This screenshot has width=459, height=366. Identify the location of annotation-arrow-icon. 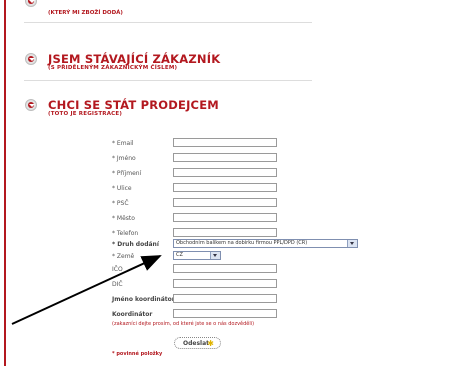
(86, 290).